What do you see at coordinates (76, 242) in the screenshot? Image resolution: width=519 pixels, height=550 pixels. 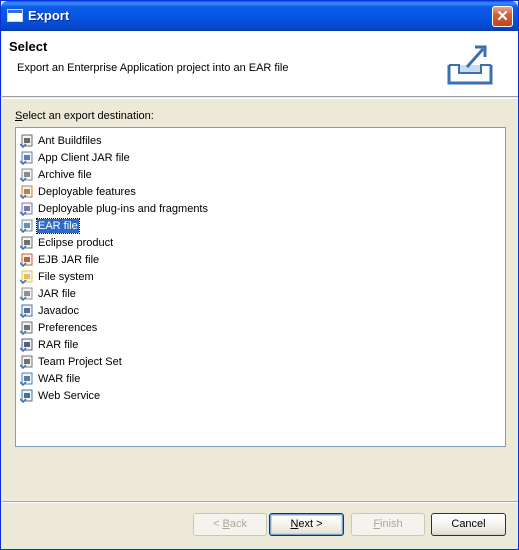 I see `tree-item-label: Eclipse product` at bounding box center [76, 242].